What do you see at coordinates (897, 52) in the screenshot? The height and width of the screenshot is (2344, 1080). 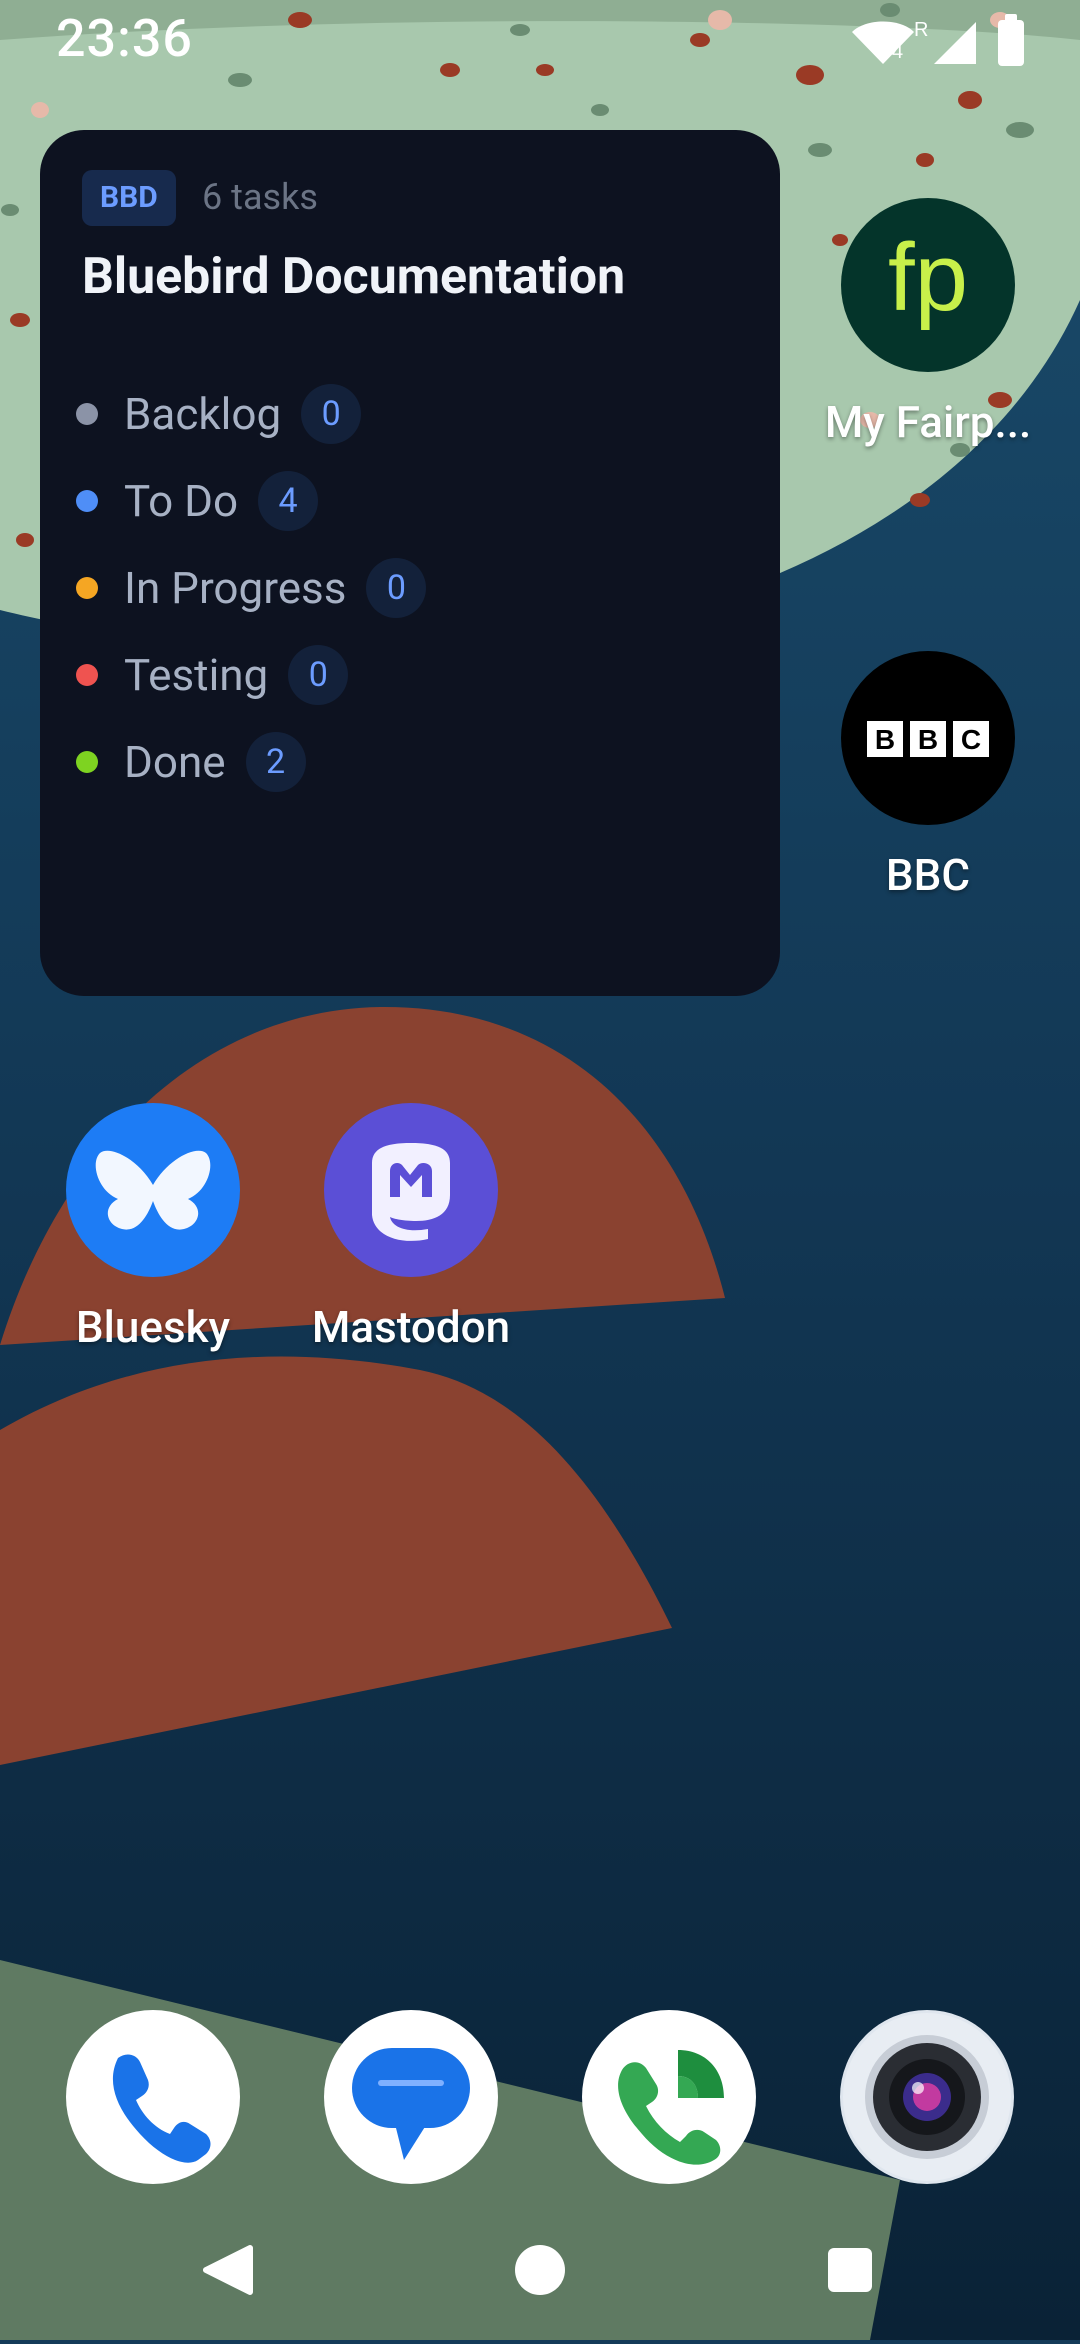 I see `network-badge-text: 4` at bounding box center [897, 52].